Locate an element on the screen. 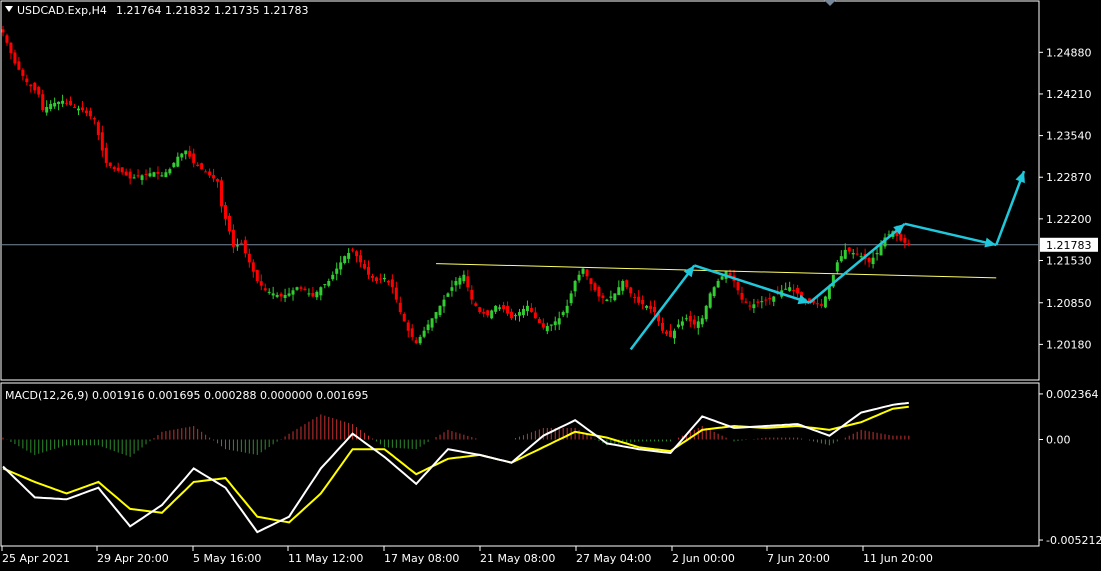 Image resolution: width=1101 pixels, height=571 pixels. price-tick-label: 1.22870 is located at coordinates (1069, 177).